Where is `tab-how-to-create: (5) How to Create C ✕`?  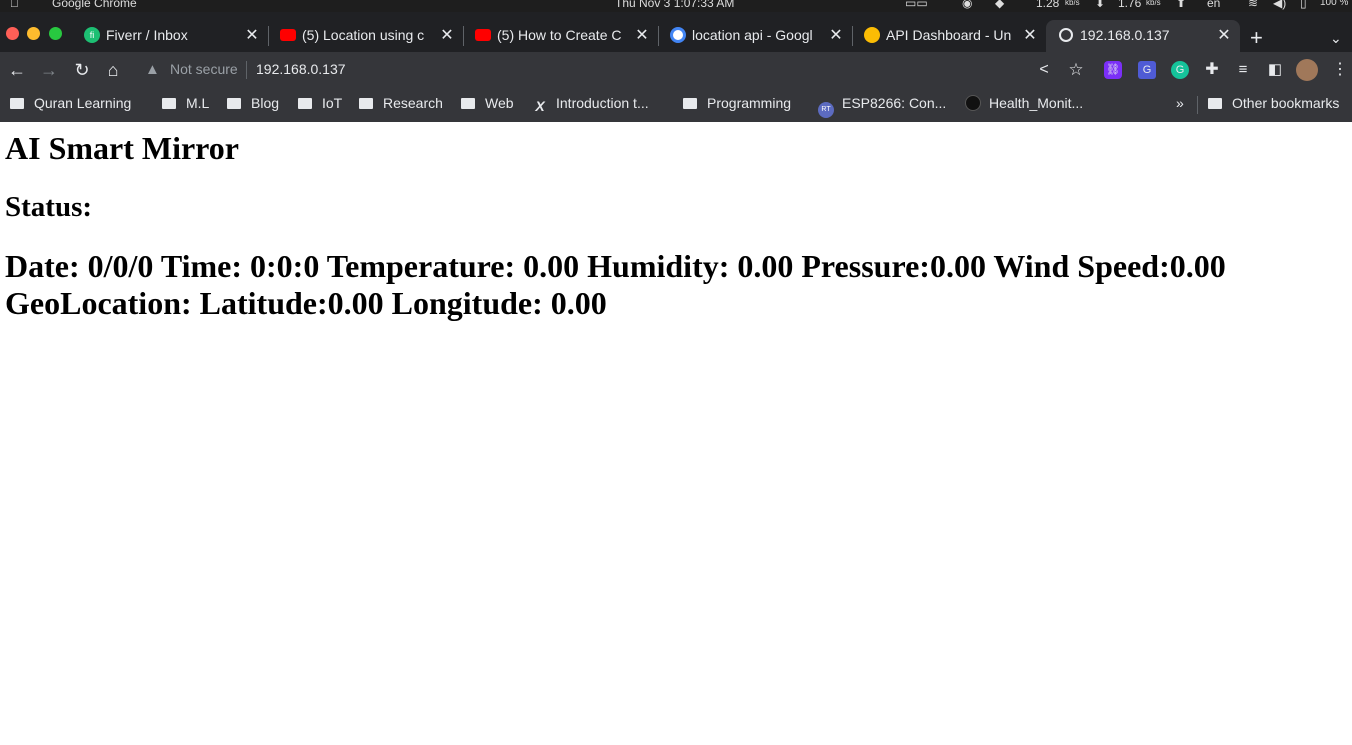
tab-how-to-create: (5) How to Create C ✕ is located at coordinates (560, 36).